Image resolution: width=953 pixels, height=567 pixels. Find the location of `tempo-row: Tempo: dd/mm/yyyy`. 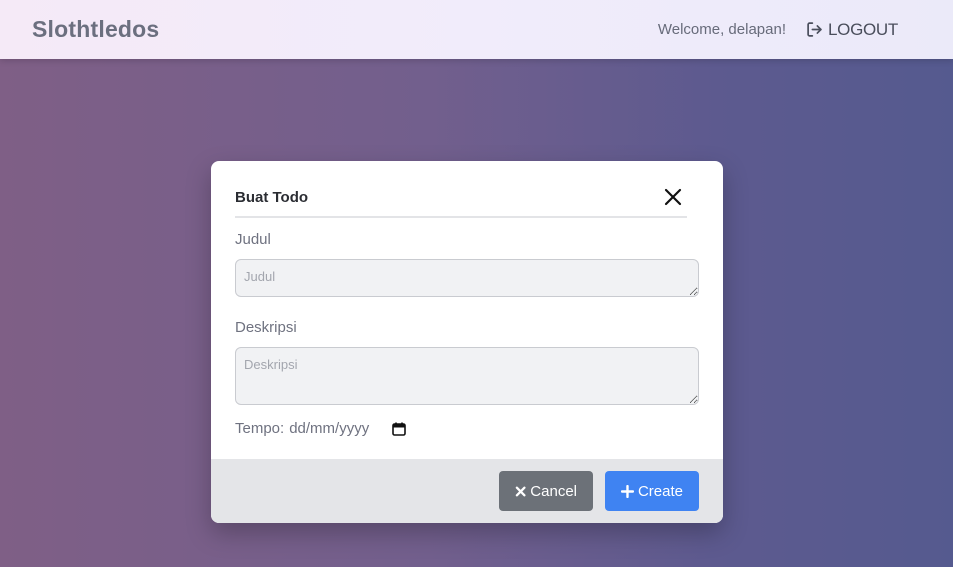

tempo-row: Tempo: dd/mm/yyyy is located at coordinates (321, 428).